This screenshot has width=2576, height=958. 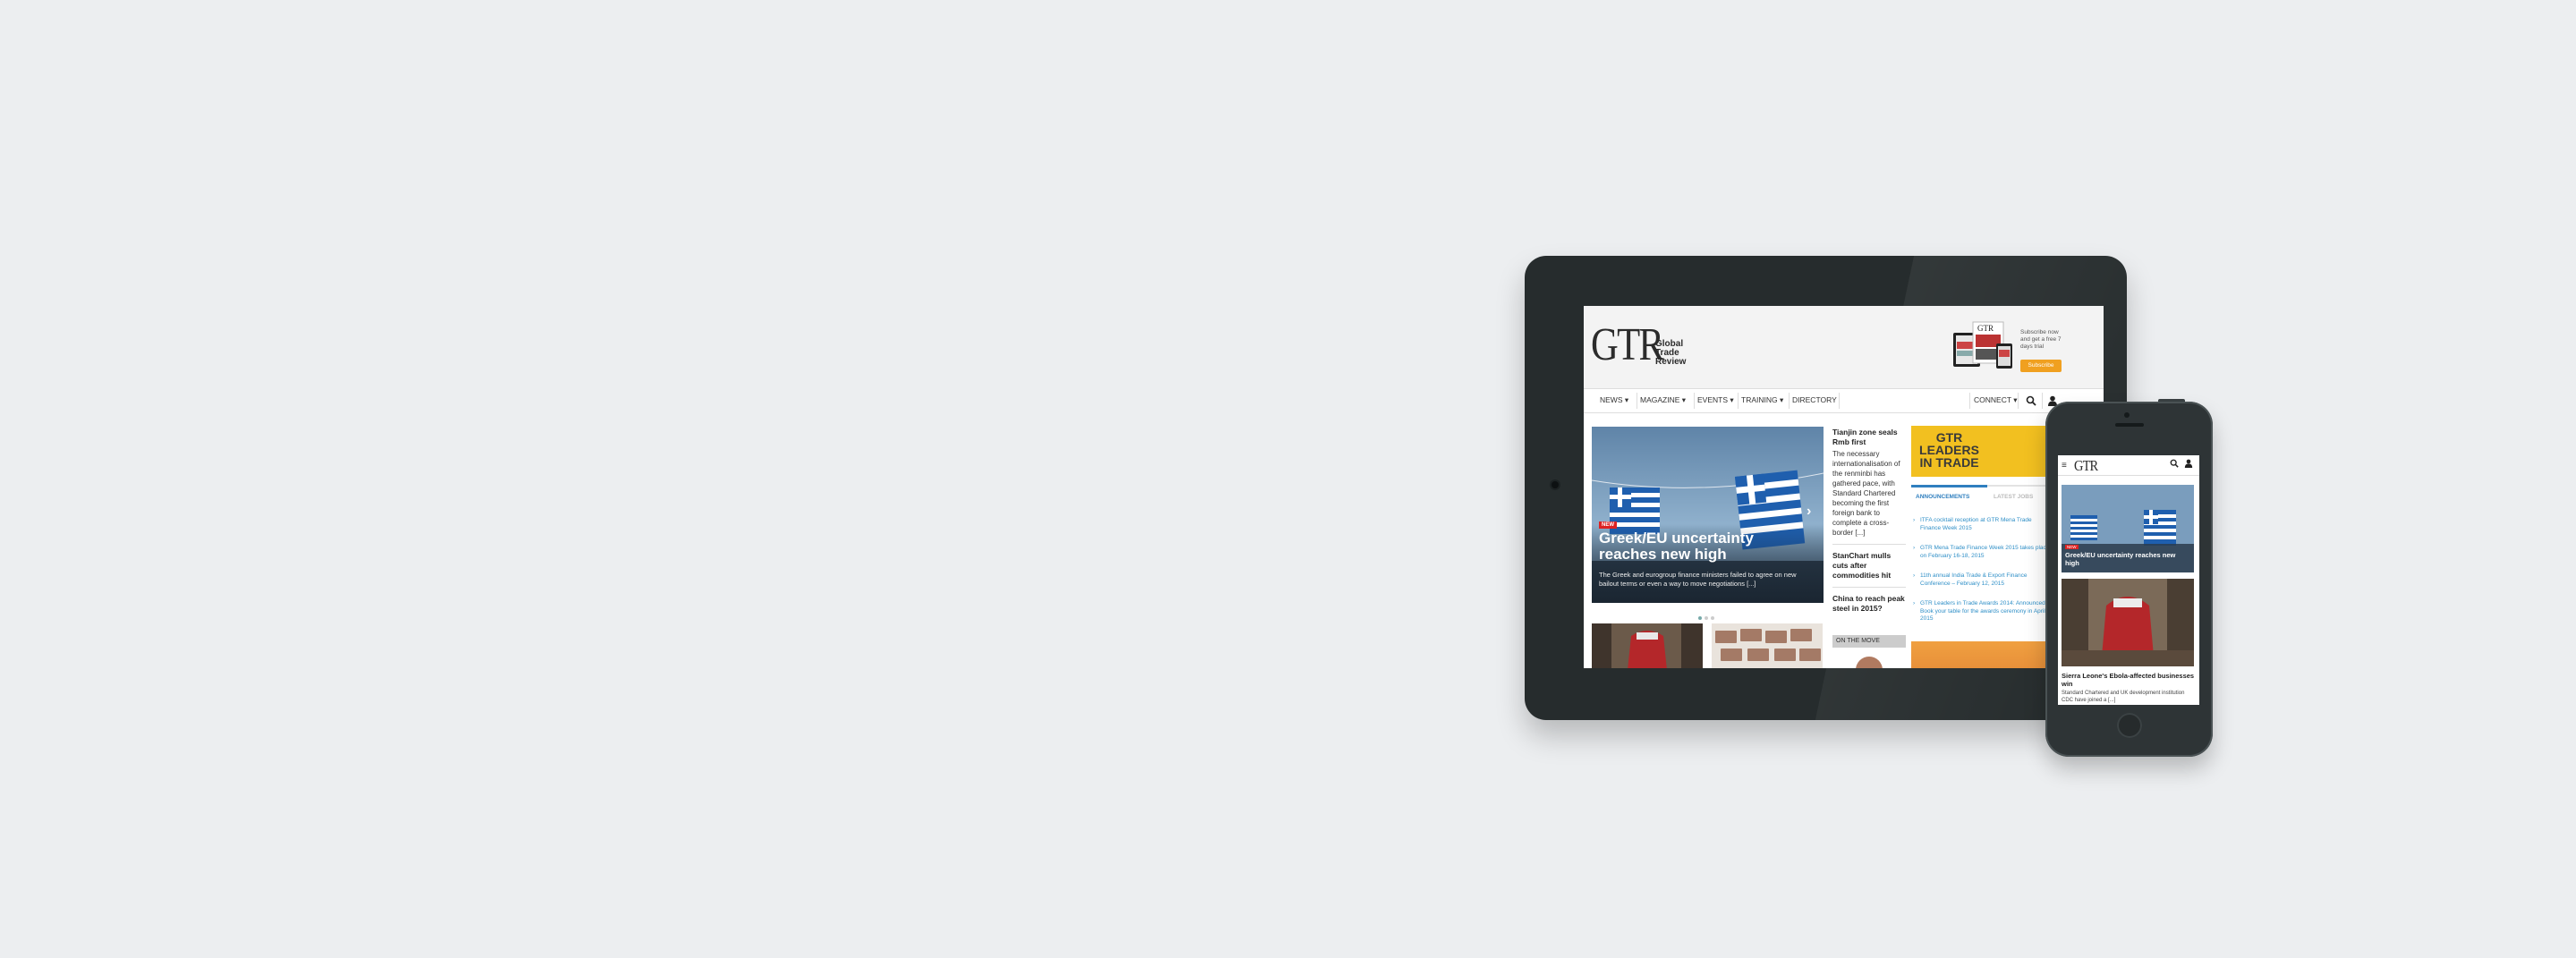 What do you see at coordinates (2041, 366) in the screenshot?
I see `subscribe-button: Subscribe` at bounding box center [2041, 366].